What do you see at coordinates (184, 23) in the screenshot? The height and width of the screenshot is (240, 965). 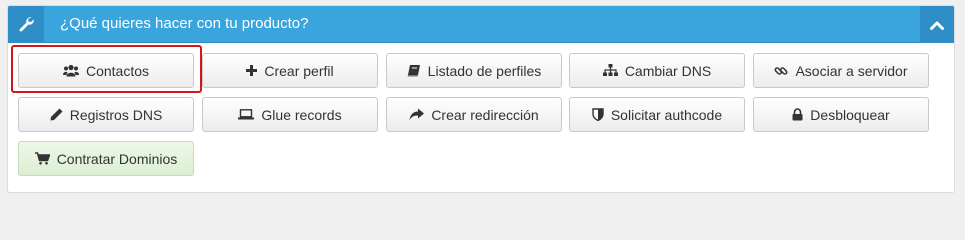 I see `panel-title: ¿Qué quieres hacer con tu producto?` at bounding box center [184, 23].